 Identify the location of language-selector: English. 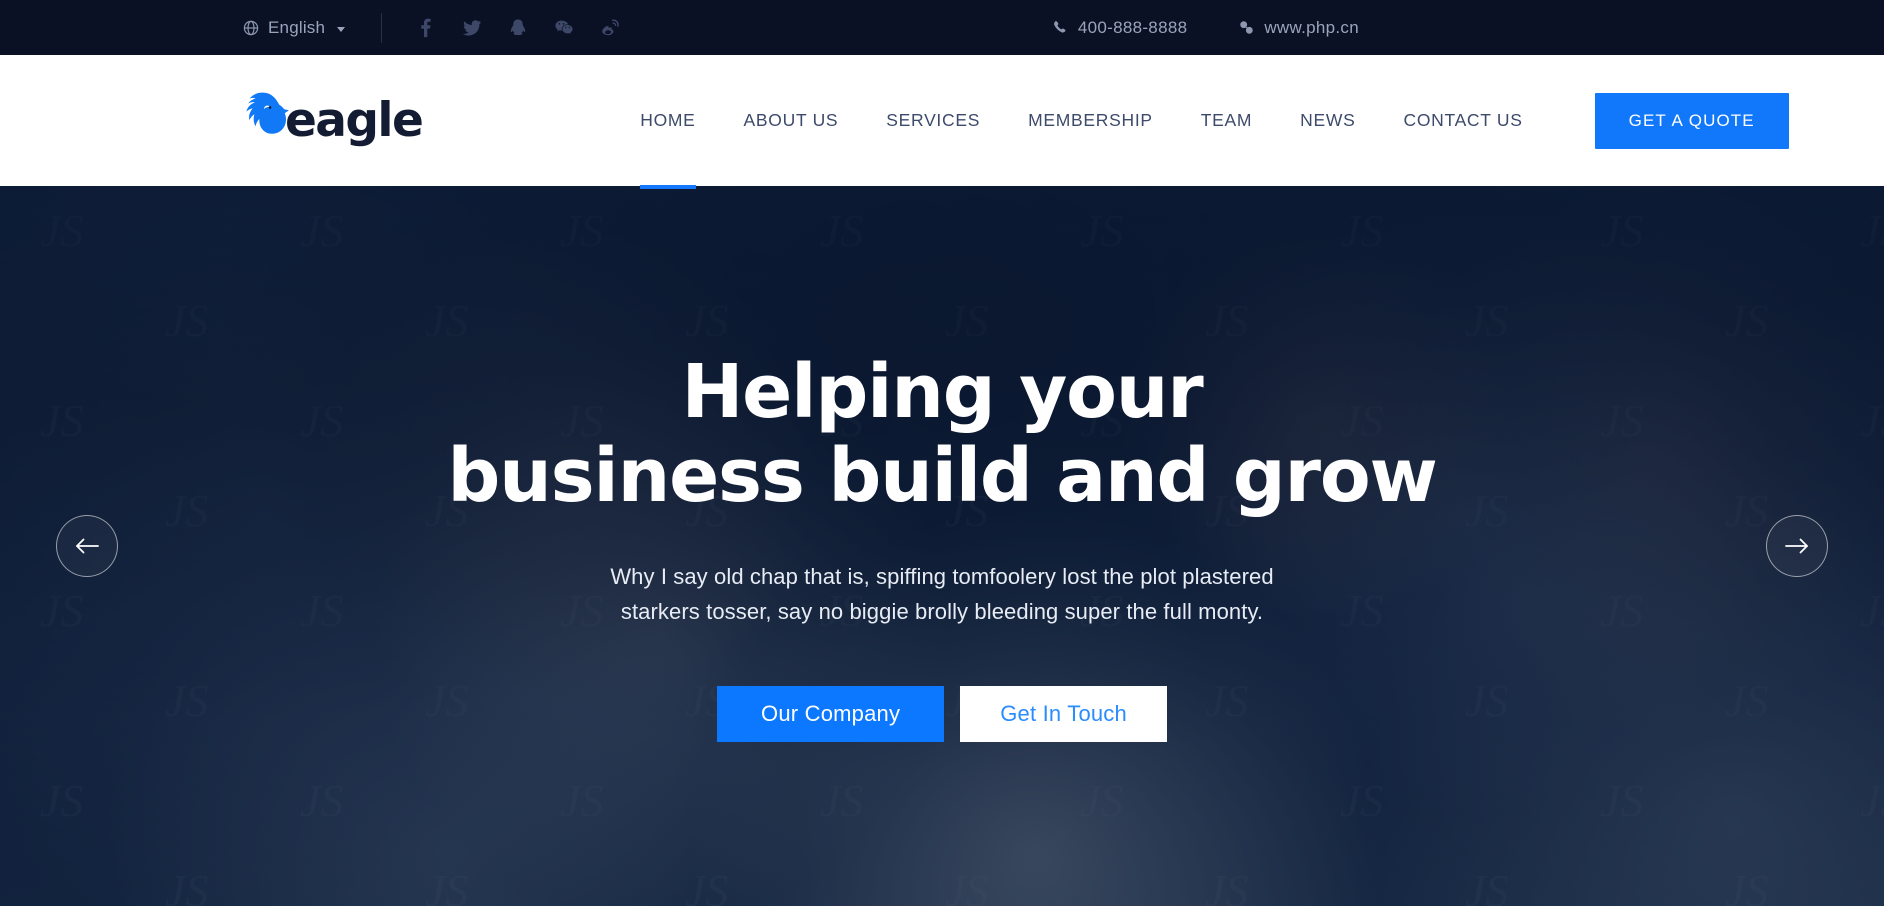
(294, 27).